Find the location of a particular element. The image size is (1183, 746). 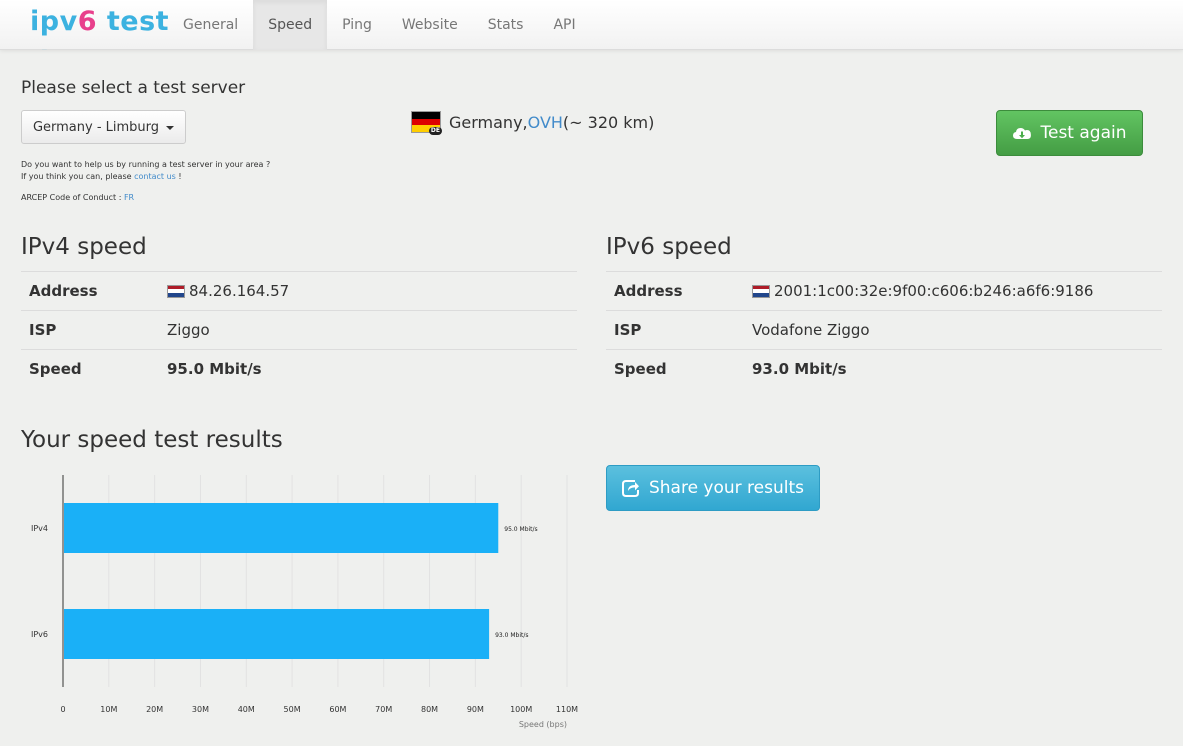

chart-tick-label: 80M is located at coordinates (429, 709).